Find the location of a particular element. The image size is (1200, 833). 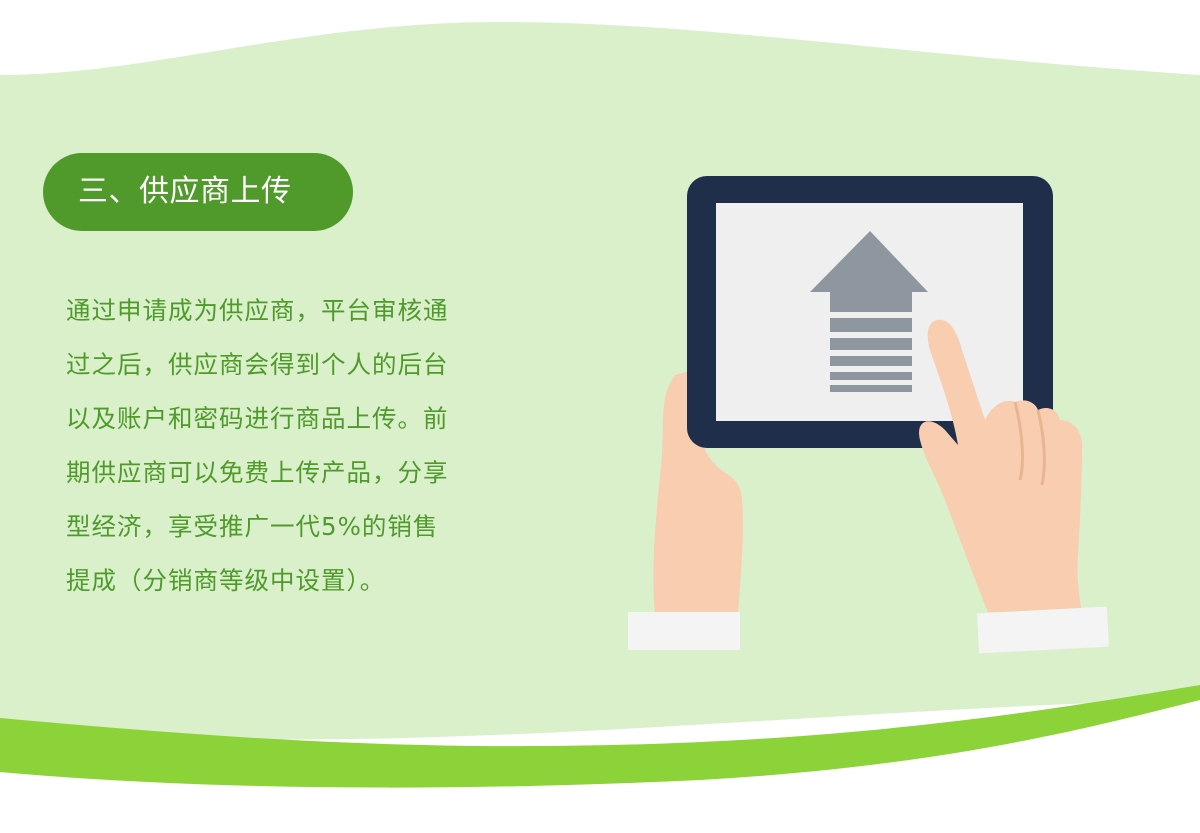

description-line: 提成（分销商等级中设置）。 is located at coordinates (226, 580).